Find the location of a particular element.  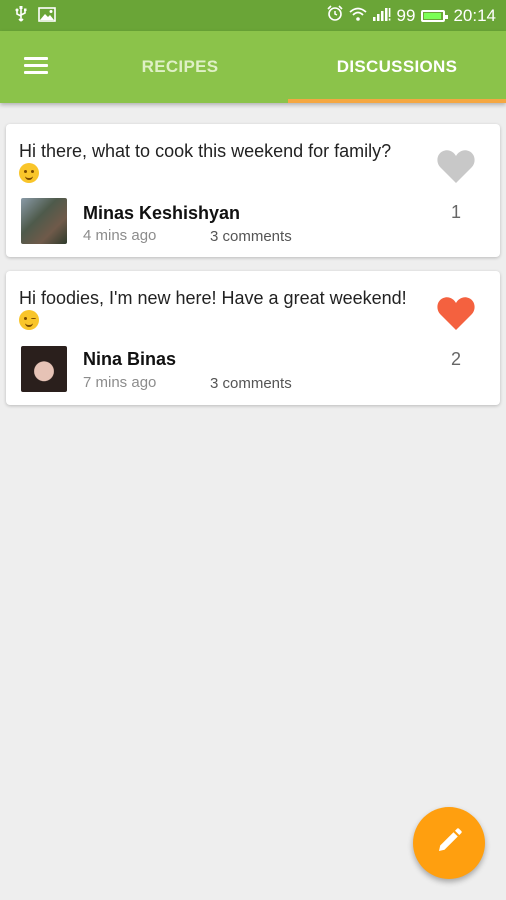

pencil-icon is located at coordinates (449, 843).